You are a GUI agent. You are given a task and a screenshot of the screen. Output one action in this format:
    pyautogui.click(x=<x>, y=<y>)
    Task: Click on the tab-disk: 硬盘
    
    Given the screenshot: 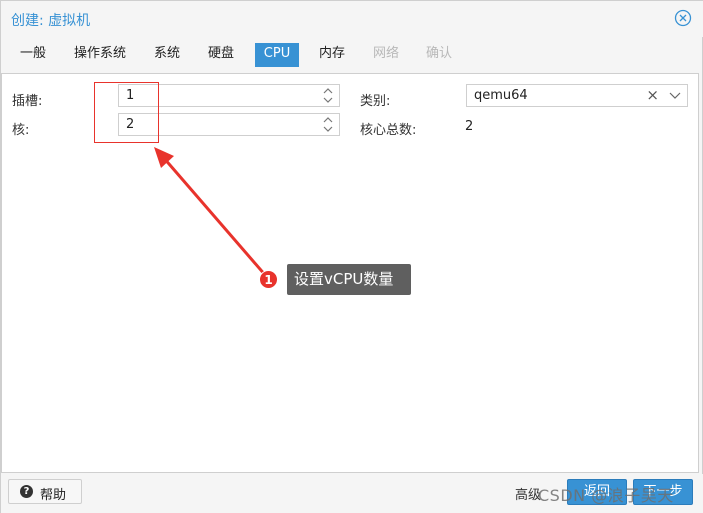 What is the action you would take?
    pyautogui.click(x=221, y=55)
    